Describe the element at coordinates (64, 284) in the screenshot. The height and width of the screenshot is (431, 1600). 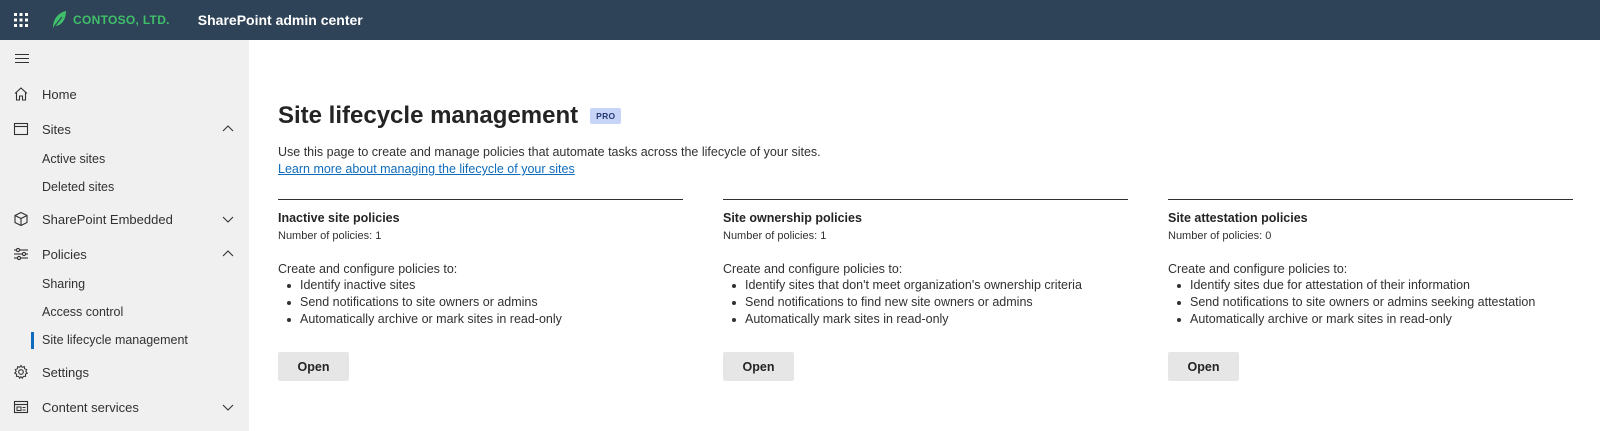
I see `nav-sharing-label: Sharing` at that location.